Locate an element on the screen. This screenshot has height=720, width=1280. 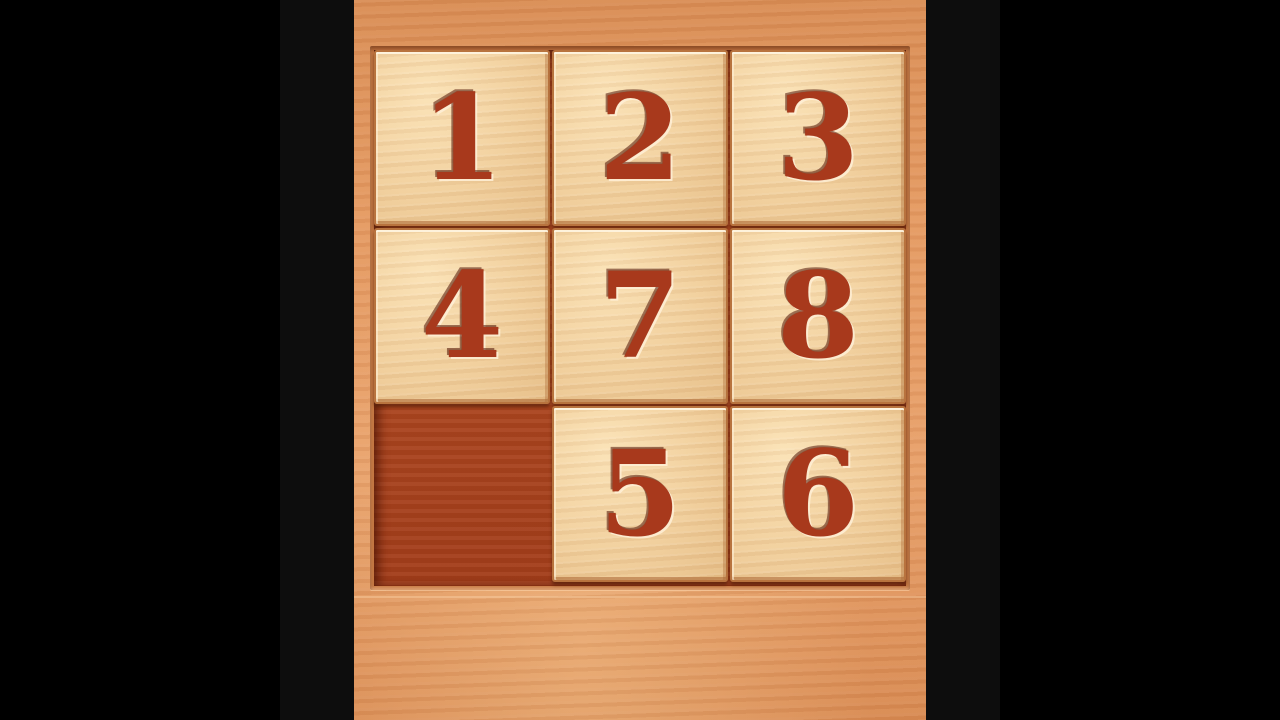
puzzle-tile: 2 is located at coordinates (640, 138).